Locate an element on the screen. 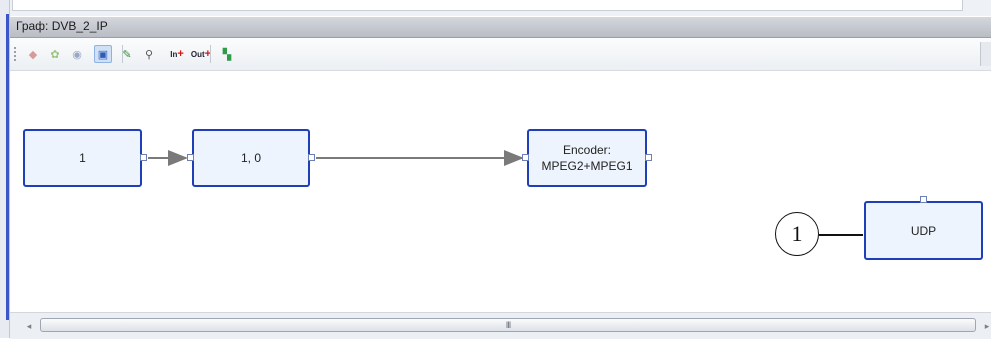 Image resolution: width=991 pixels, height=339 pixels. layout-icon: ▚ is located at coordinates (227, 54).